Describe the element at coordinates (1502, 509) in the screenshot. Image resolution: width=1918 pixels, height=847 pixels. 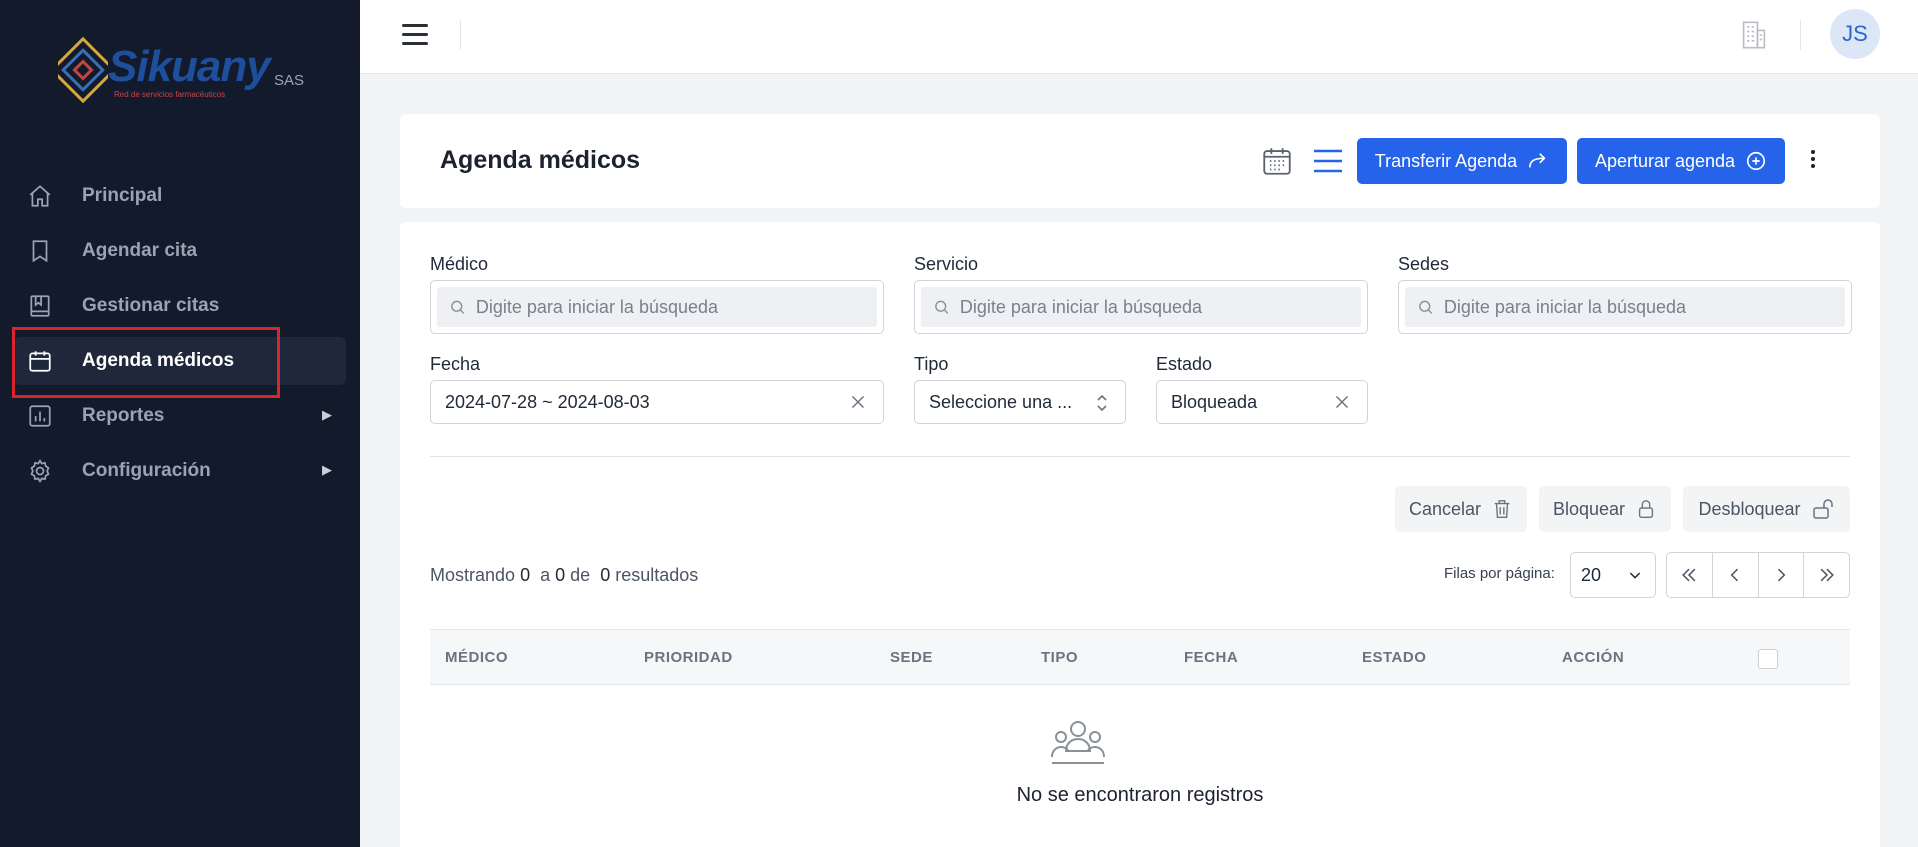
I see `trash-icon` at that location.